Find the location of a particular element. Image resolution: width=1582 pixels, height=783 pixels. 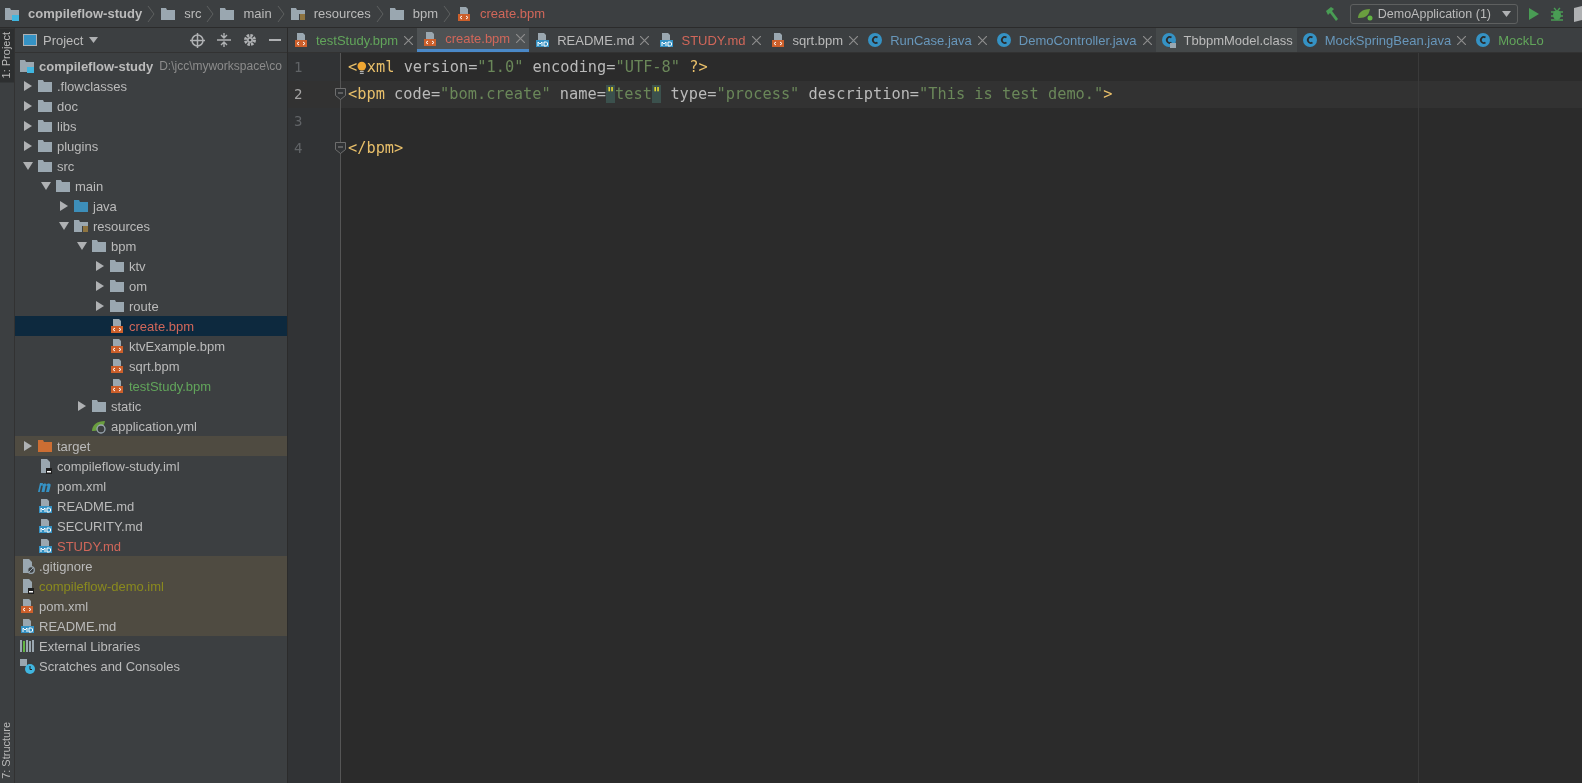

tree-item: create.bpm is located at coordinates (151, 326).